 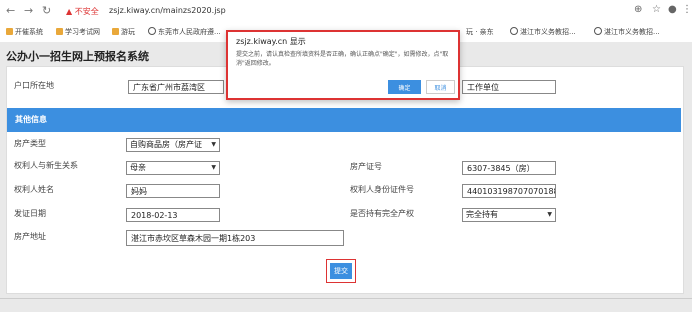 What do you see at coordinates (173, 168) in the screenshot?
I see `relation-select: 母亲 ▼` at bounding box center [173, 168].